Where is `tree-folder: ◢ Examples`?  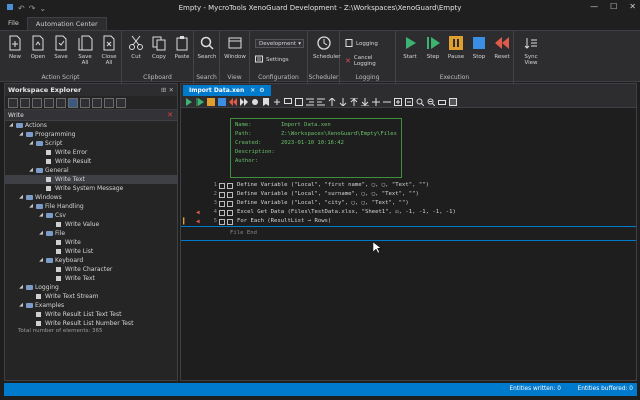 tree-folder: ◢ Examples is located at coordinates (91, 305).